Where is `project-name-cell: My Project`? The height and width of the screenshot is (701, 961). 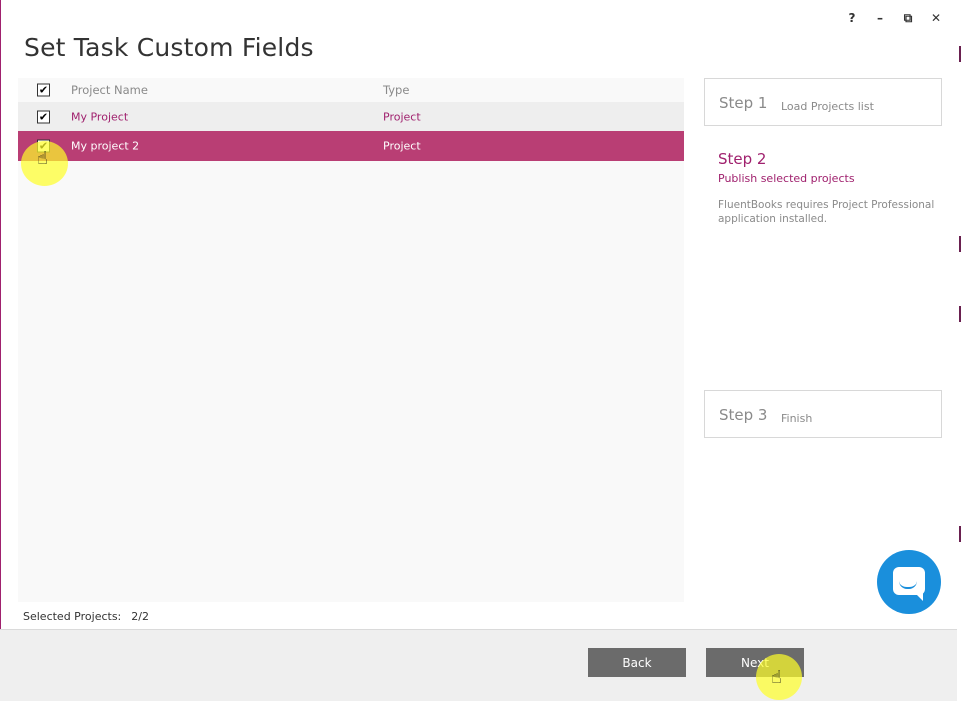 project-name-cell: My Project is located at coordinates (100, 117).